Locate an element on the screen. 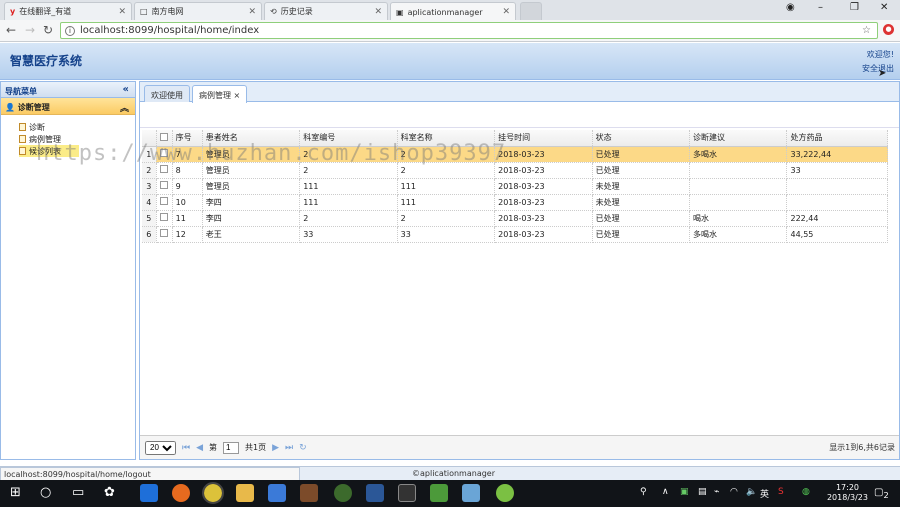 The image size is (900, 507). people-icon: ⚲ is located at coordinates (643, 492).